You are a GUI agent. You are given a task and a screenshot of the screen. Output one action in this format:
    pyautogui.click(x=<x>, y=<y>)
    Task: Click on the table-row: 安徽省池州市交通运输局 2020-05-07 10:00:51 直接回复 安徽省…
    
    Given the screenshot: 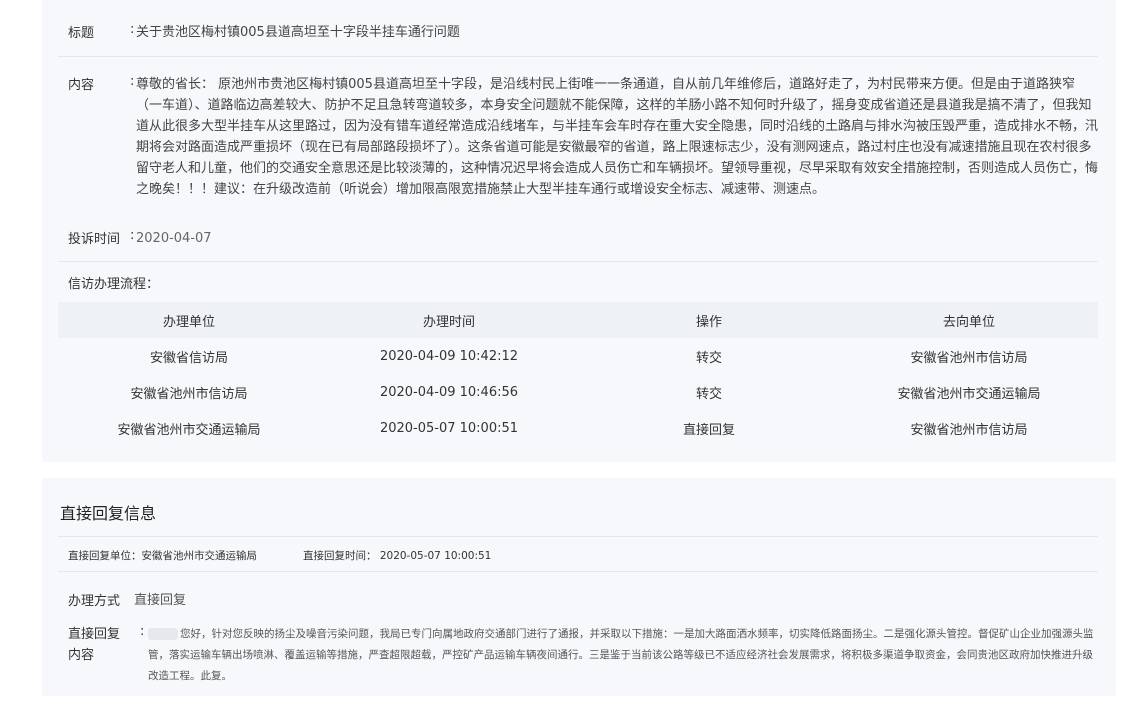 What is the action you would take?
    pyautogui.click(x=578, y=428)
    